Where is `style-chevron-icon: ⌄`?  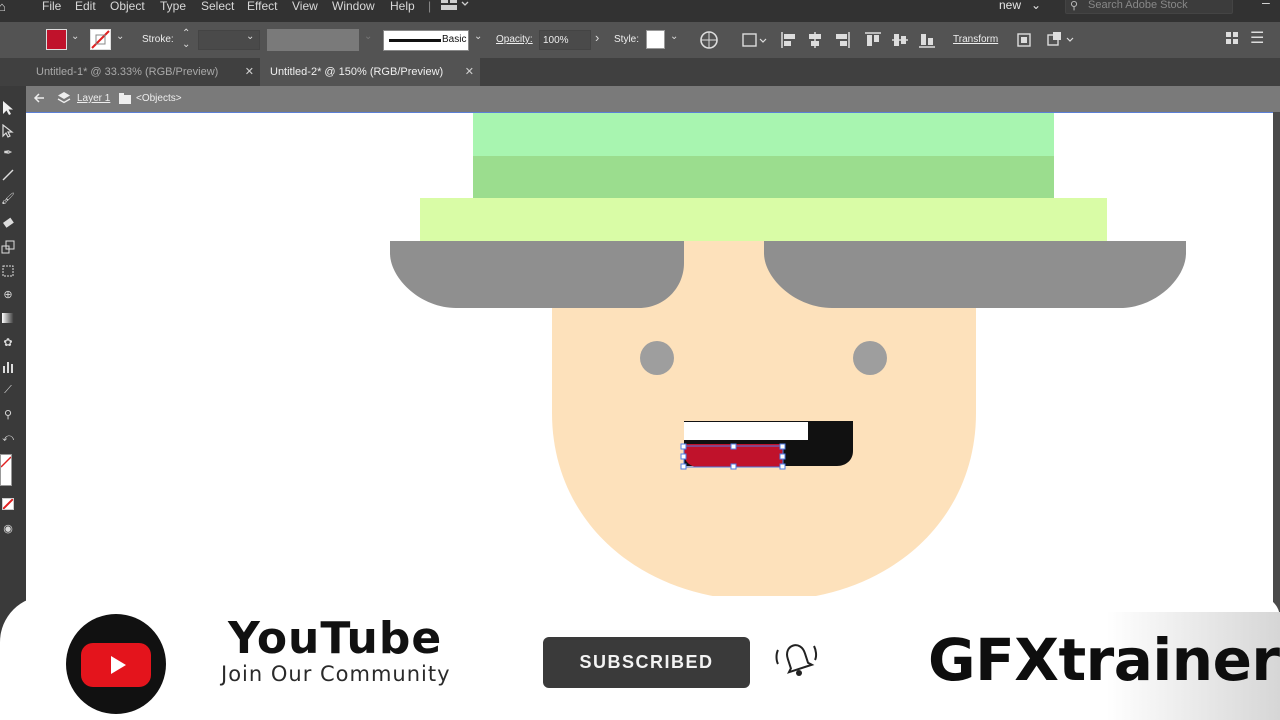 style-chevron-icon: ⌄ is located at coordinates (674, 36).